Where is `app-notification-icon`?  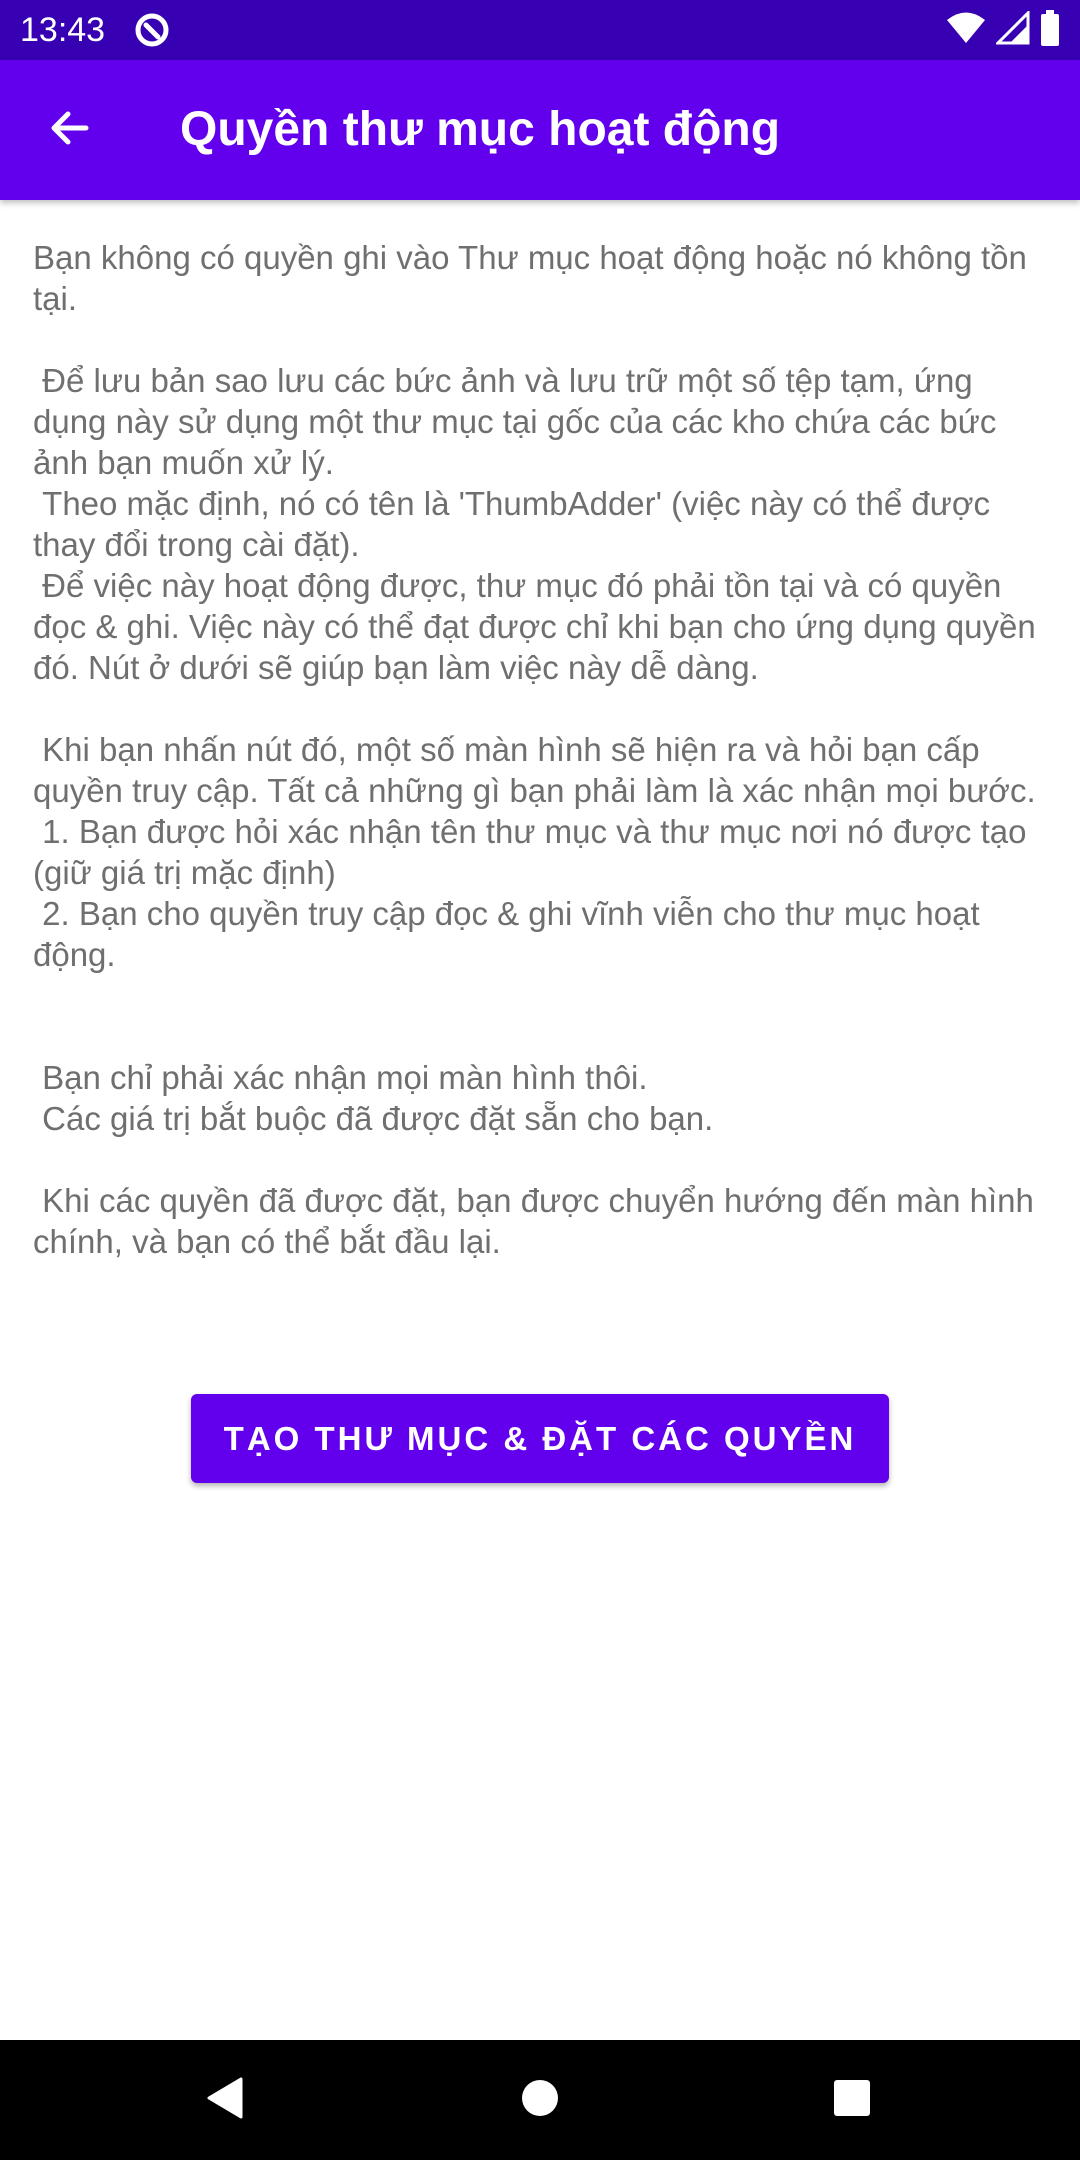 app-notification-icon is located at coordinates (152, 30).